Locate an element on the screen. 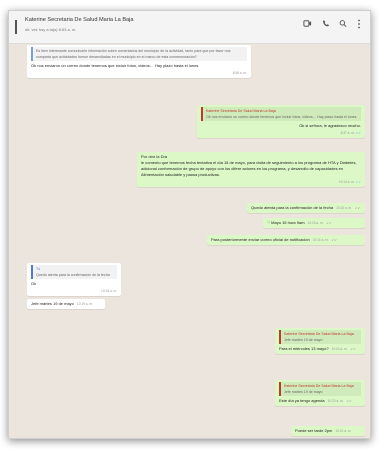 Image resolution: width=379 pixels, height=449 pixels. message-time: 10:19 a. m. is located at coordinates (84, 304).